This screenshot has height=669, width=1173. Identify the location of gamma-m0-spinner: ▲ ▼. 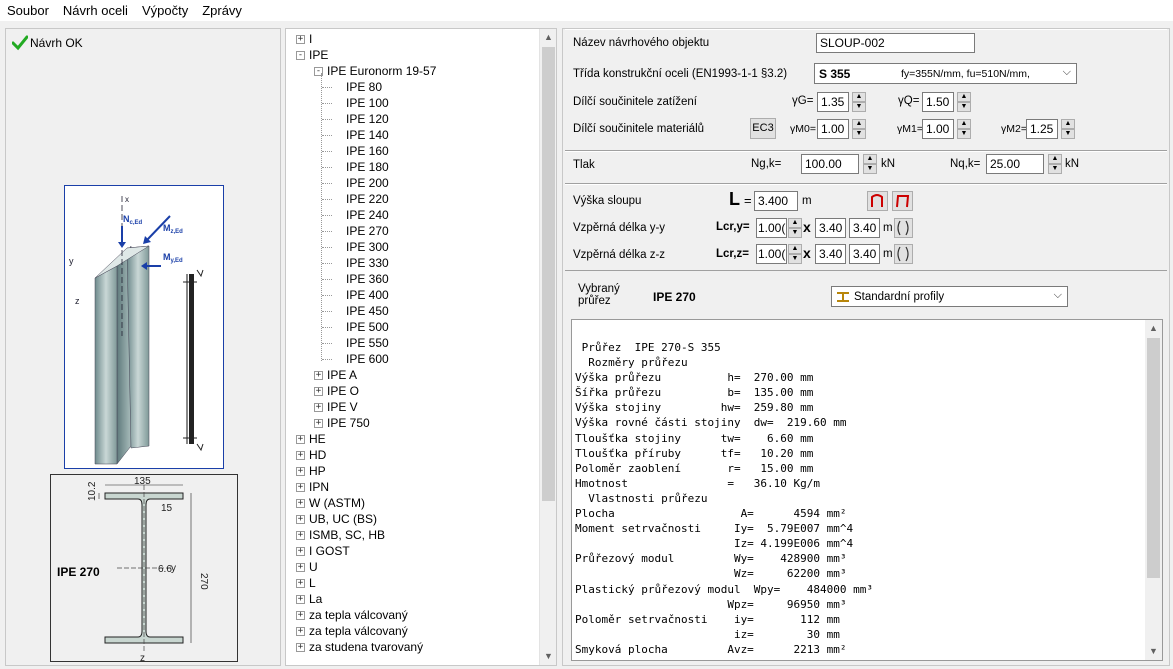
(859, 129).